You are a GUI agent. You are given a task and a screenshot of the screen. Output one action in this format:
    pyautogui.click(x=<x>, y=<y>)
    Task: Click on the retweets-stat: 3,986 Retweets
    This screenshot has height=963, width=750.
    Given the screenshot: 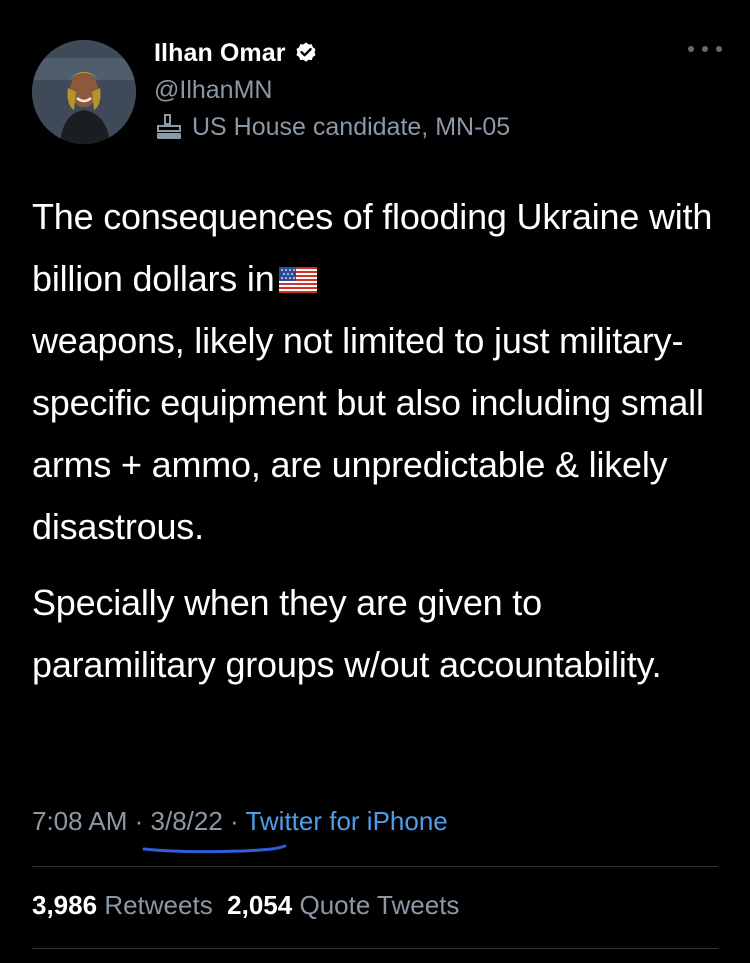 What is the action you would take?
    pyautogui.click(x=122, y=905)
    